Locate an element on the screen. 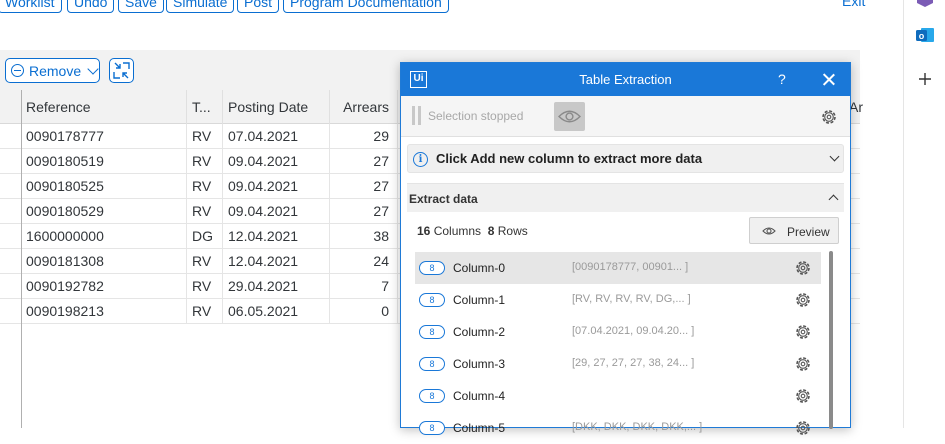 Image resolution: width=945 pixels, height=444 pixels. extracted-column-item: 8 Column-1 [RV, RV, RV, RV, DG,... ] is located at coordinates (618, 300).